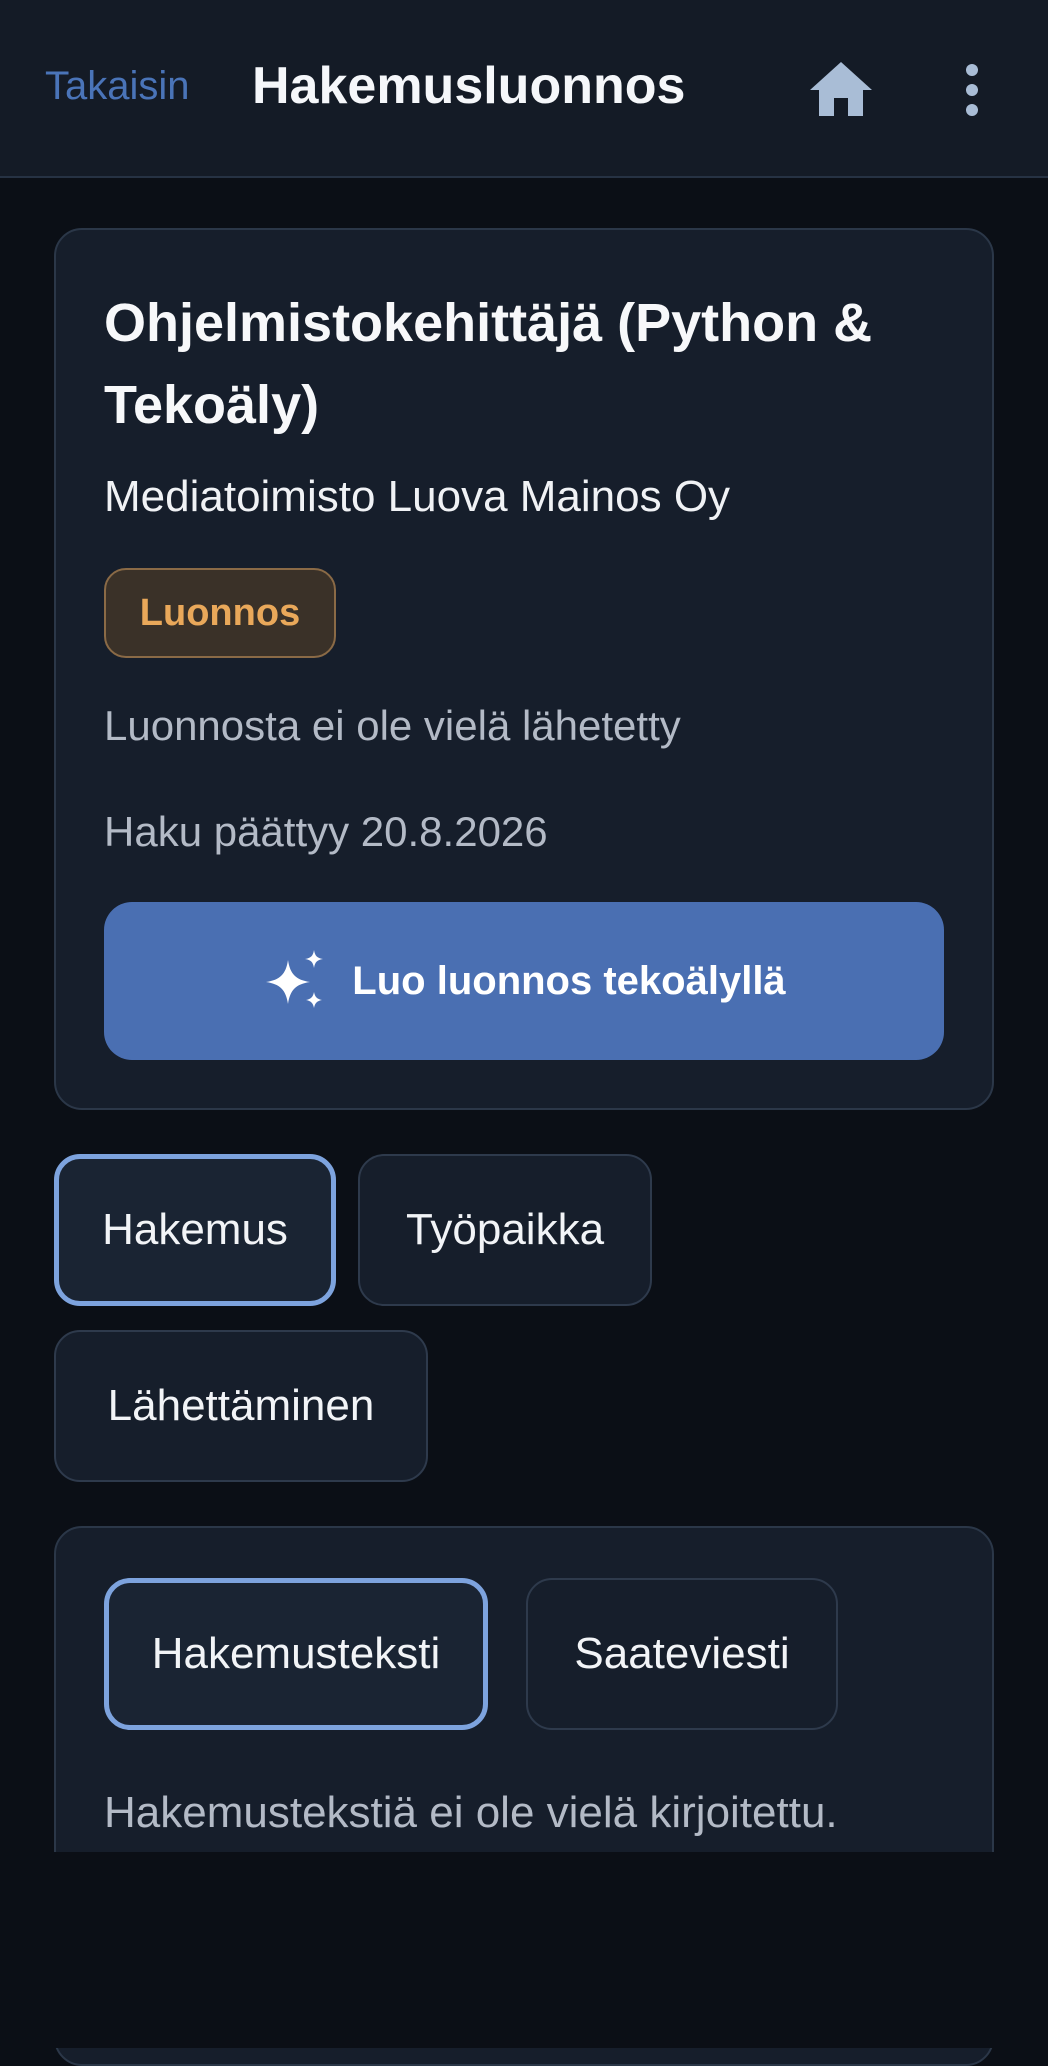 The image size is (1048, 2066). I want to click on generate-draft-button: Luo luonnos tekoälyllä, so click(524, 981).